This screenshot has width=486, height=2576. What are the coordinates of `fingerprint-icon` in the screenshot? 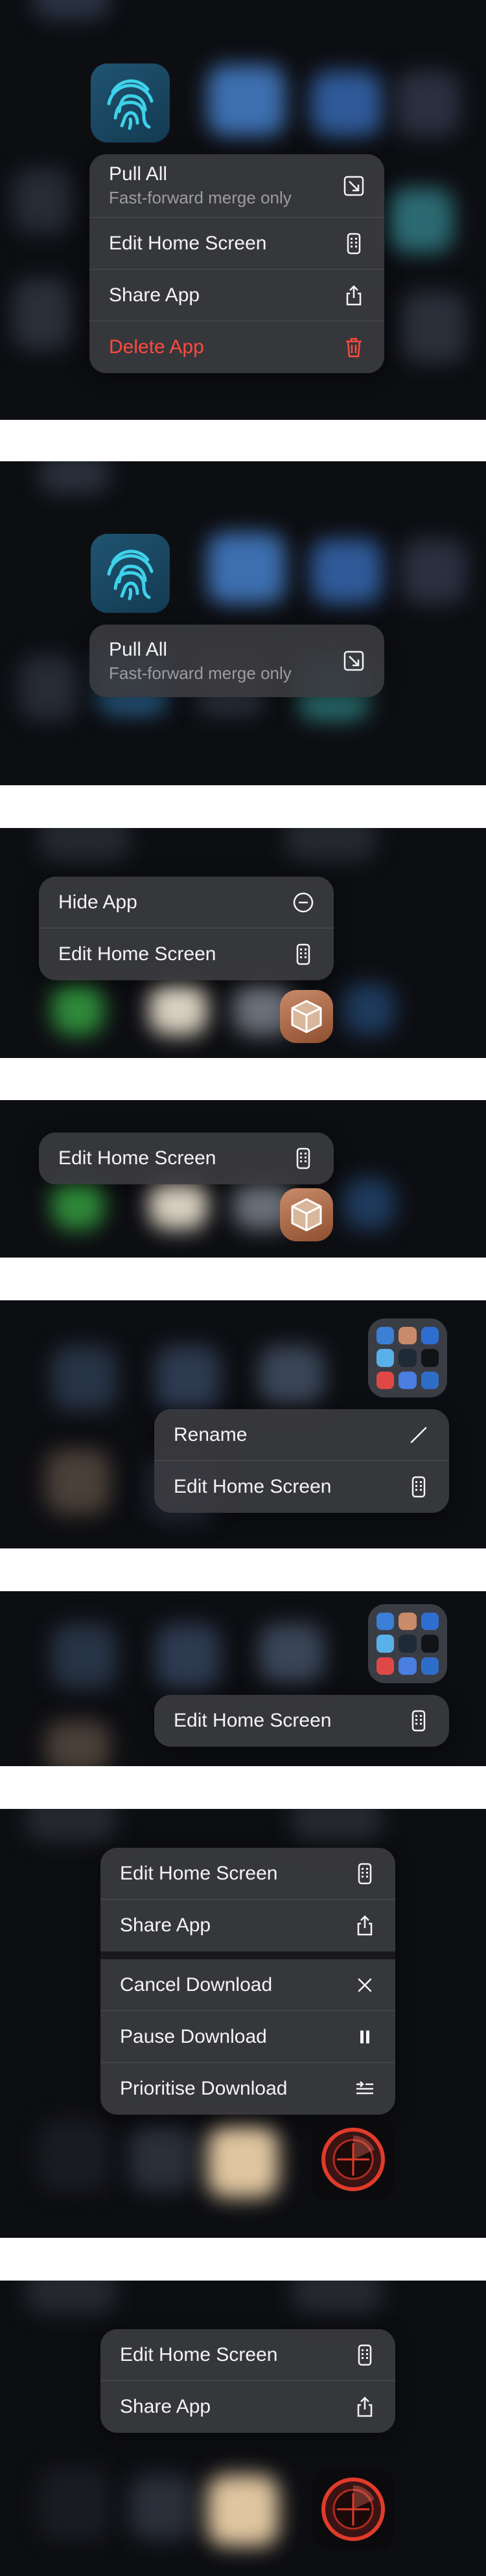 It's located at (130, 575).